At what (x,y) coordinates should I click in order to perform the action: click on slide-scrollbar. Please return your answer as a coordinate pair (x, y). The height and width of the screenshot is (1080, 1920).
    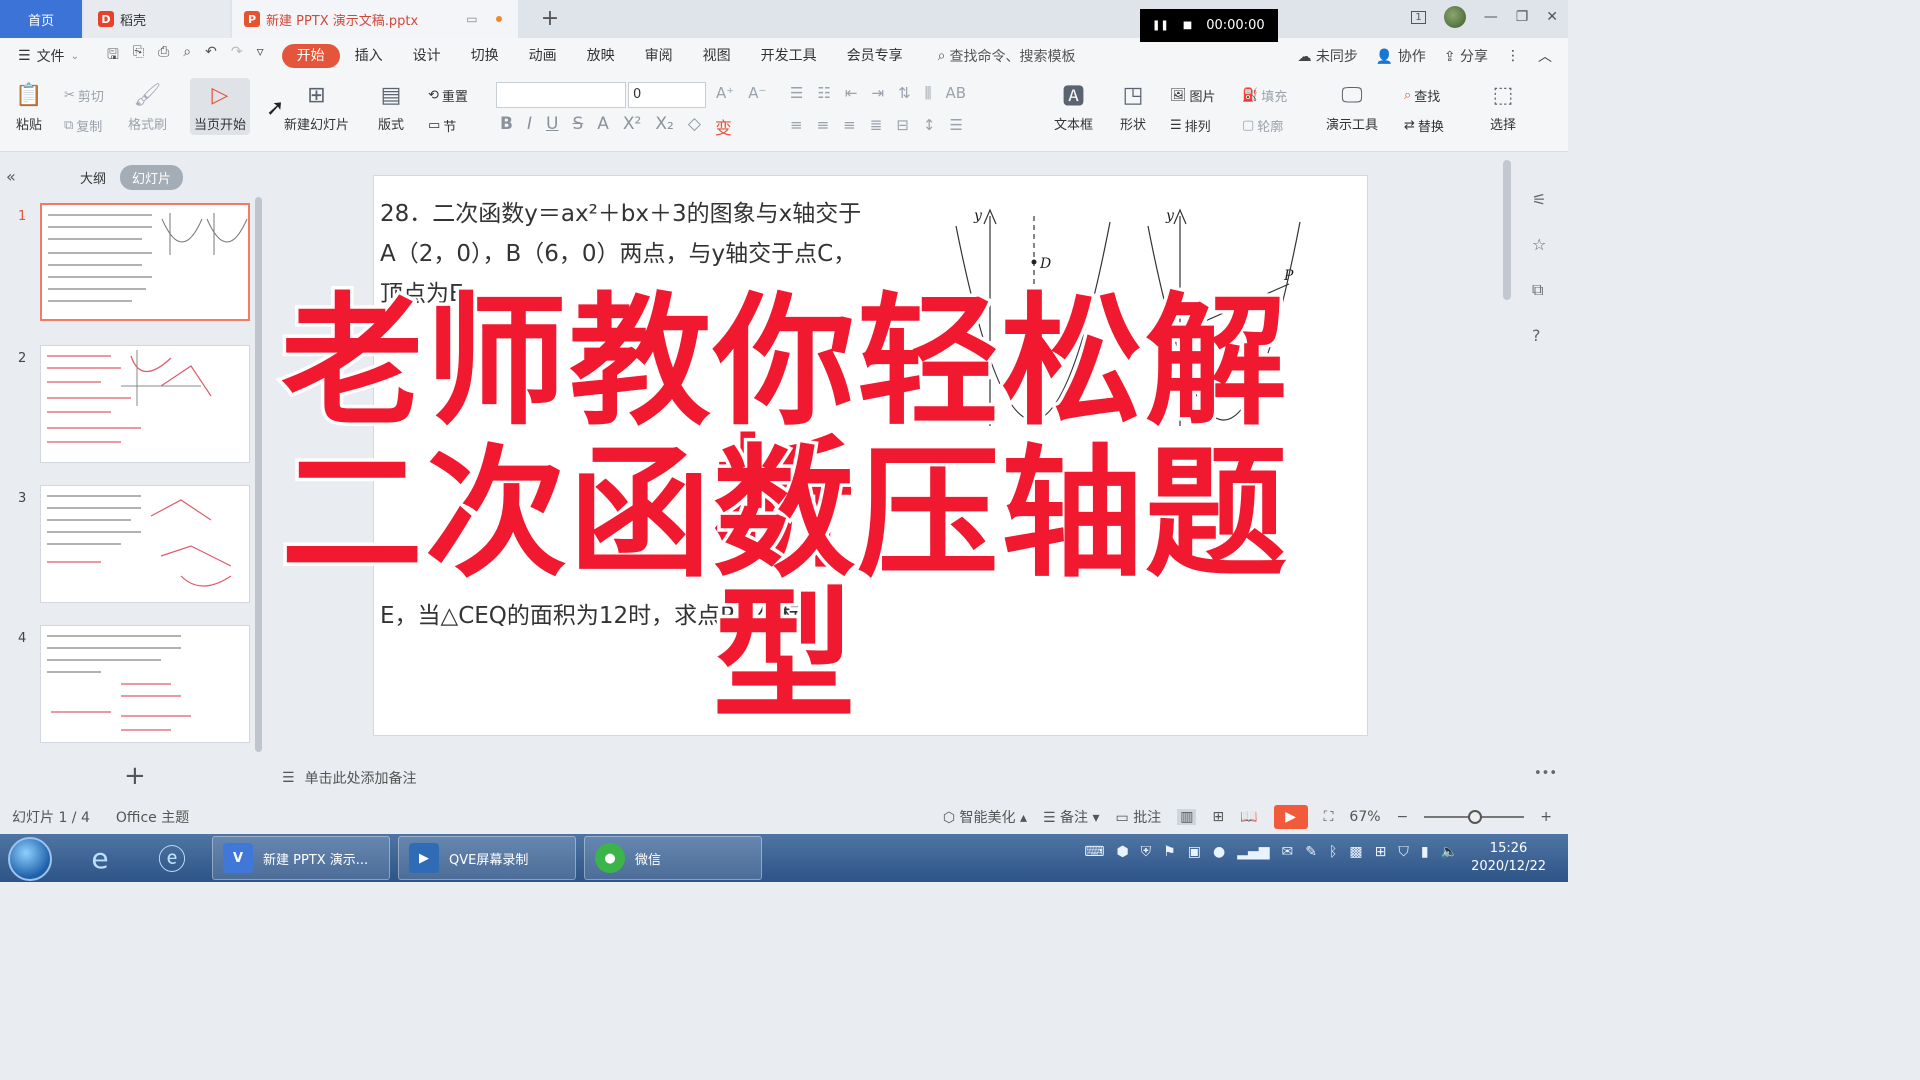
    Looking at the image, I should click on (1507, 230).